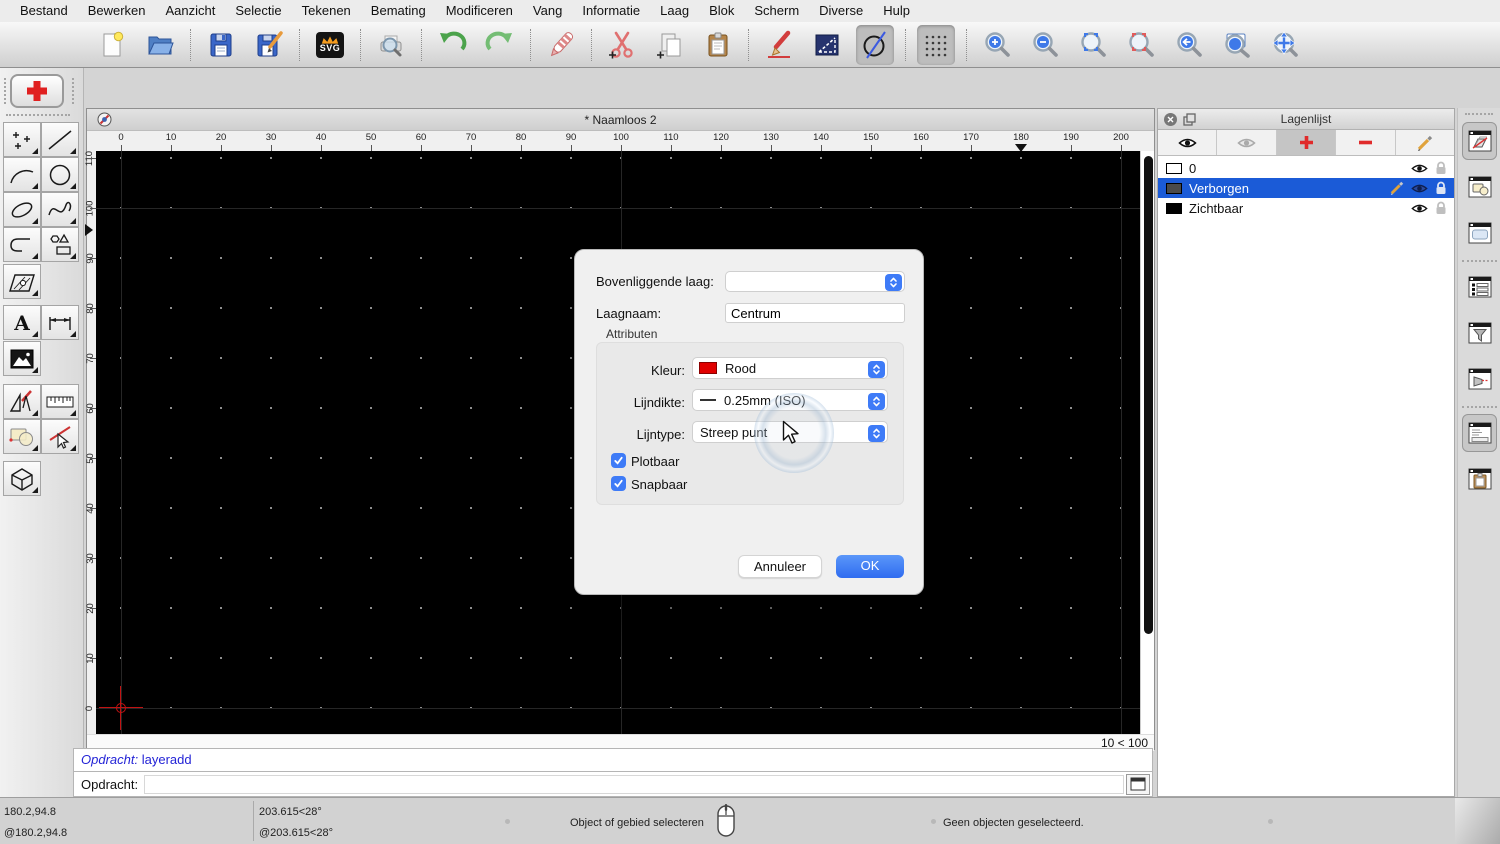  What do you see at coordinates (674, 11) in the screenshot?
I see `menu-item: Laag` at bounding box center [674, 11].